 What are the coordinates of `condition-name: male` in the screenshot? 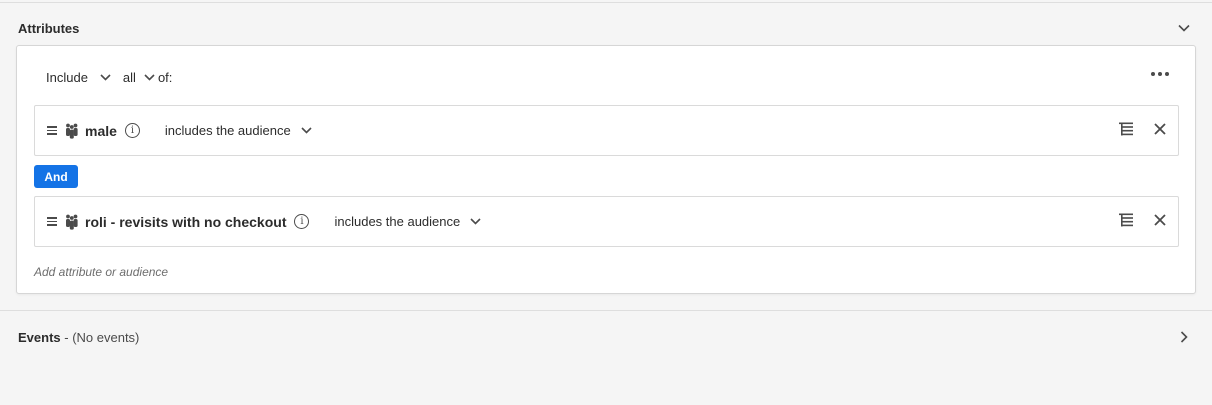 It's located at (101, 131).